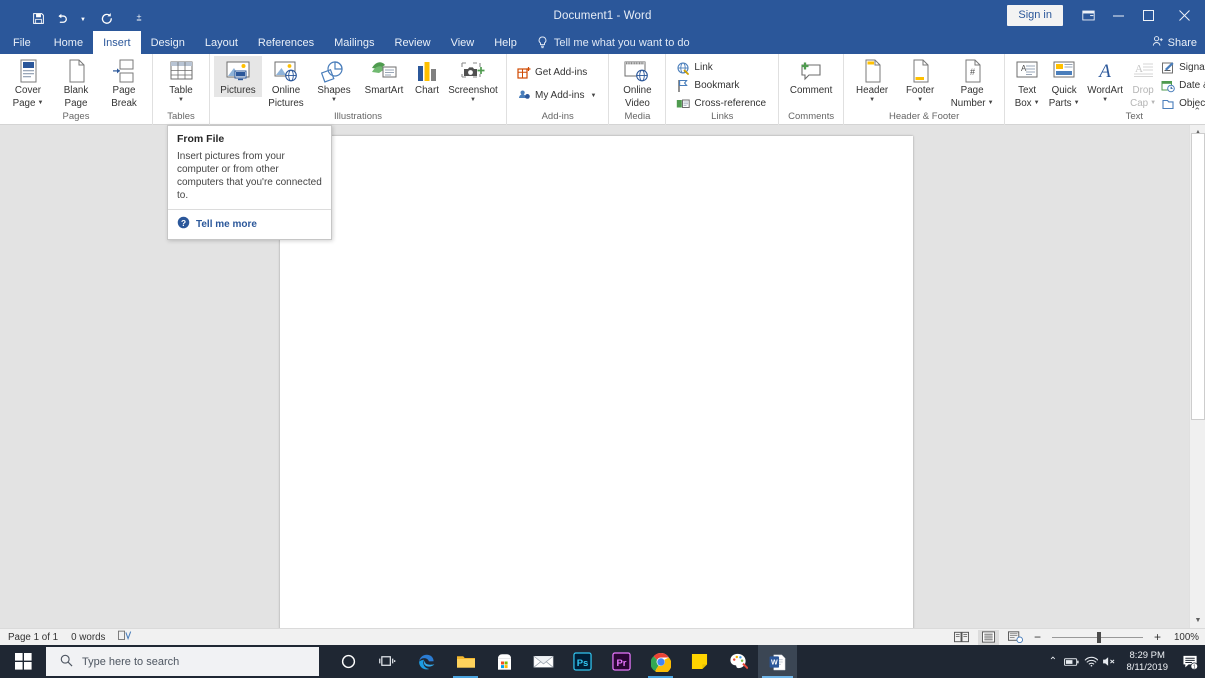 The height and width of the screenshot is (678, 1205). Describe the element at coordinates (1197, 111) in the screenshot. I see `collapse-ribbon-icon: ⌃` at that location.